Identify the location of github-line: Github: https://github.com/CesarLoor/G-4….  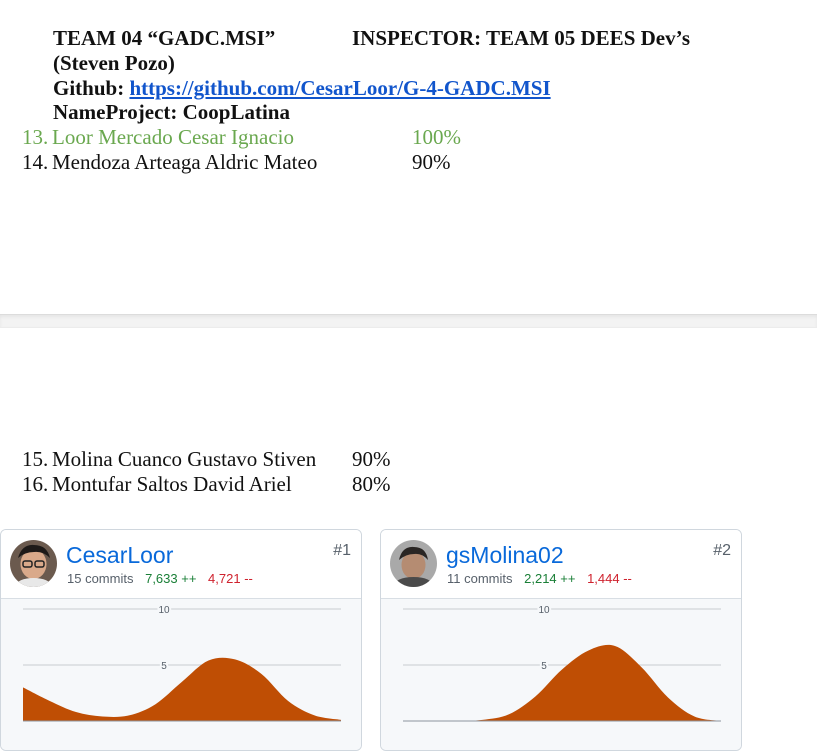
(302, 88).